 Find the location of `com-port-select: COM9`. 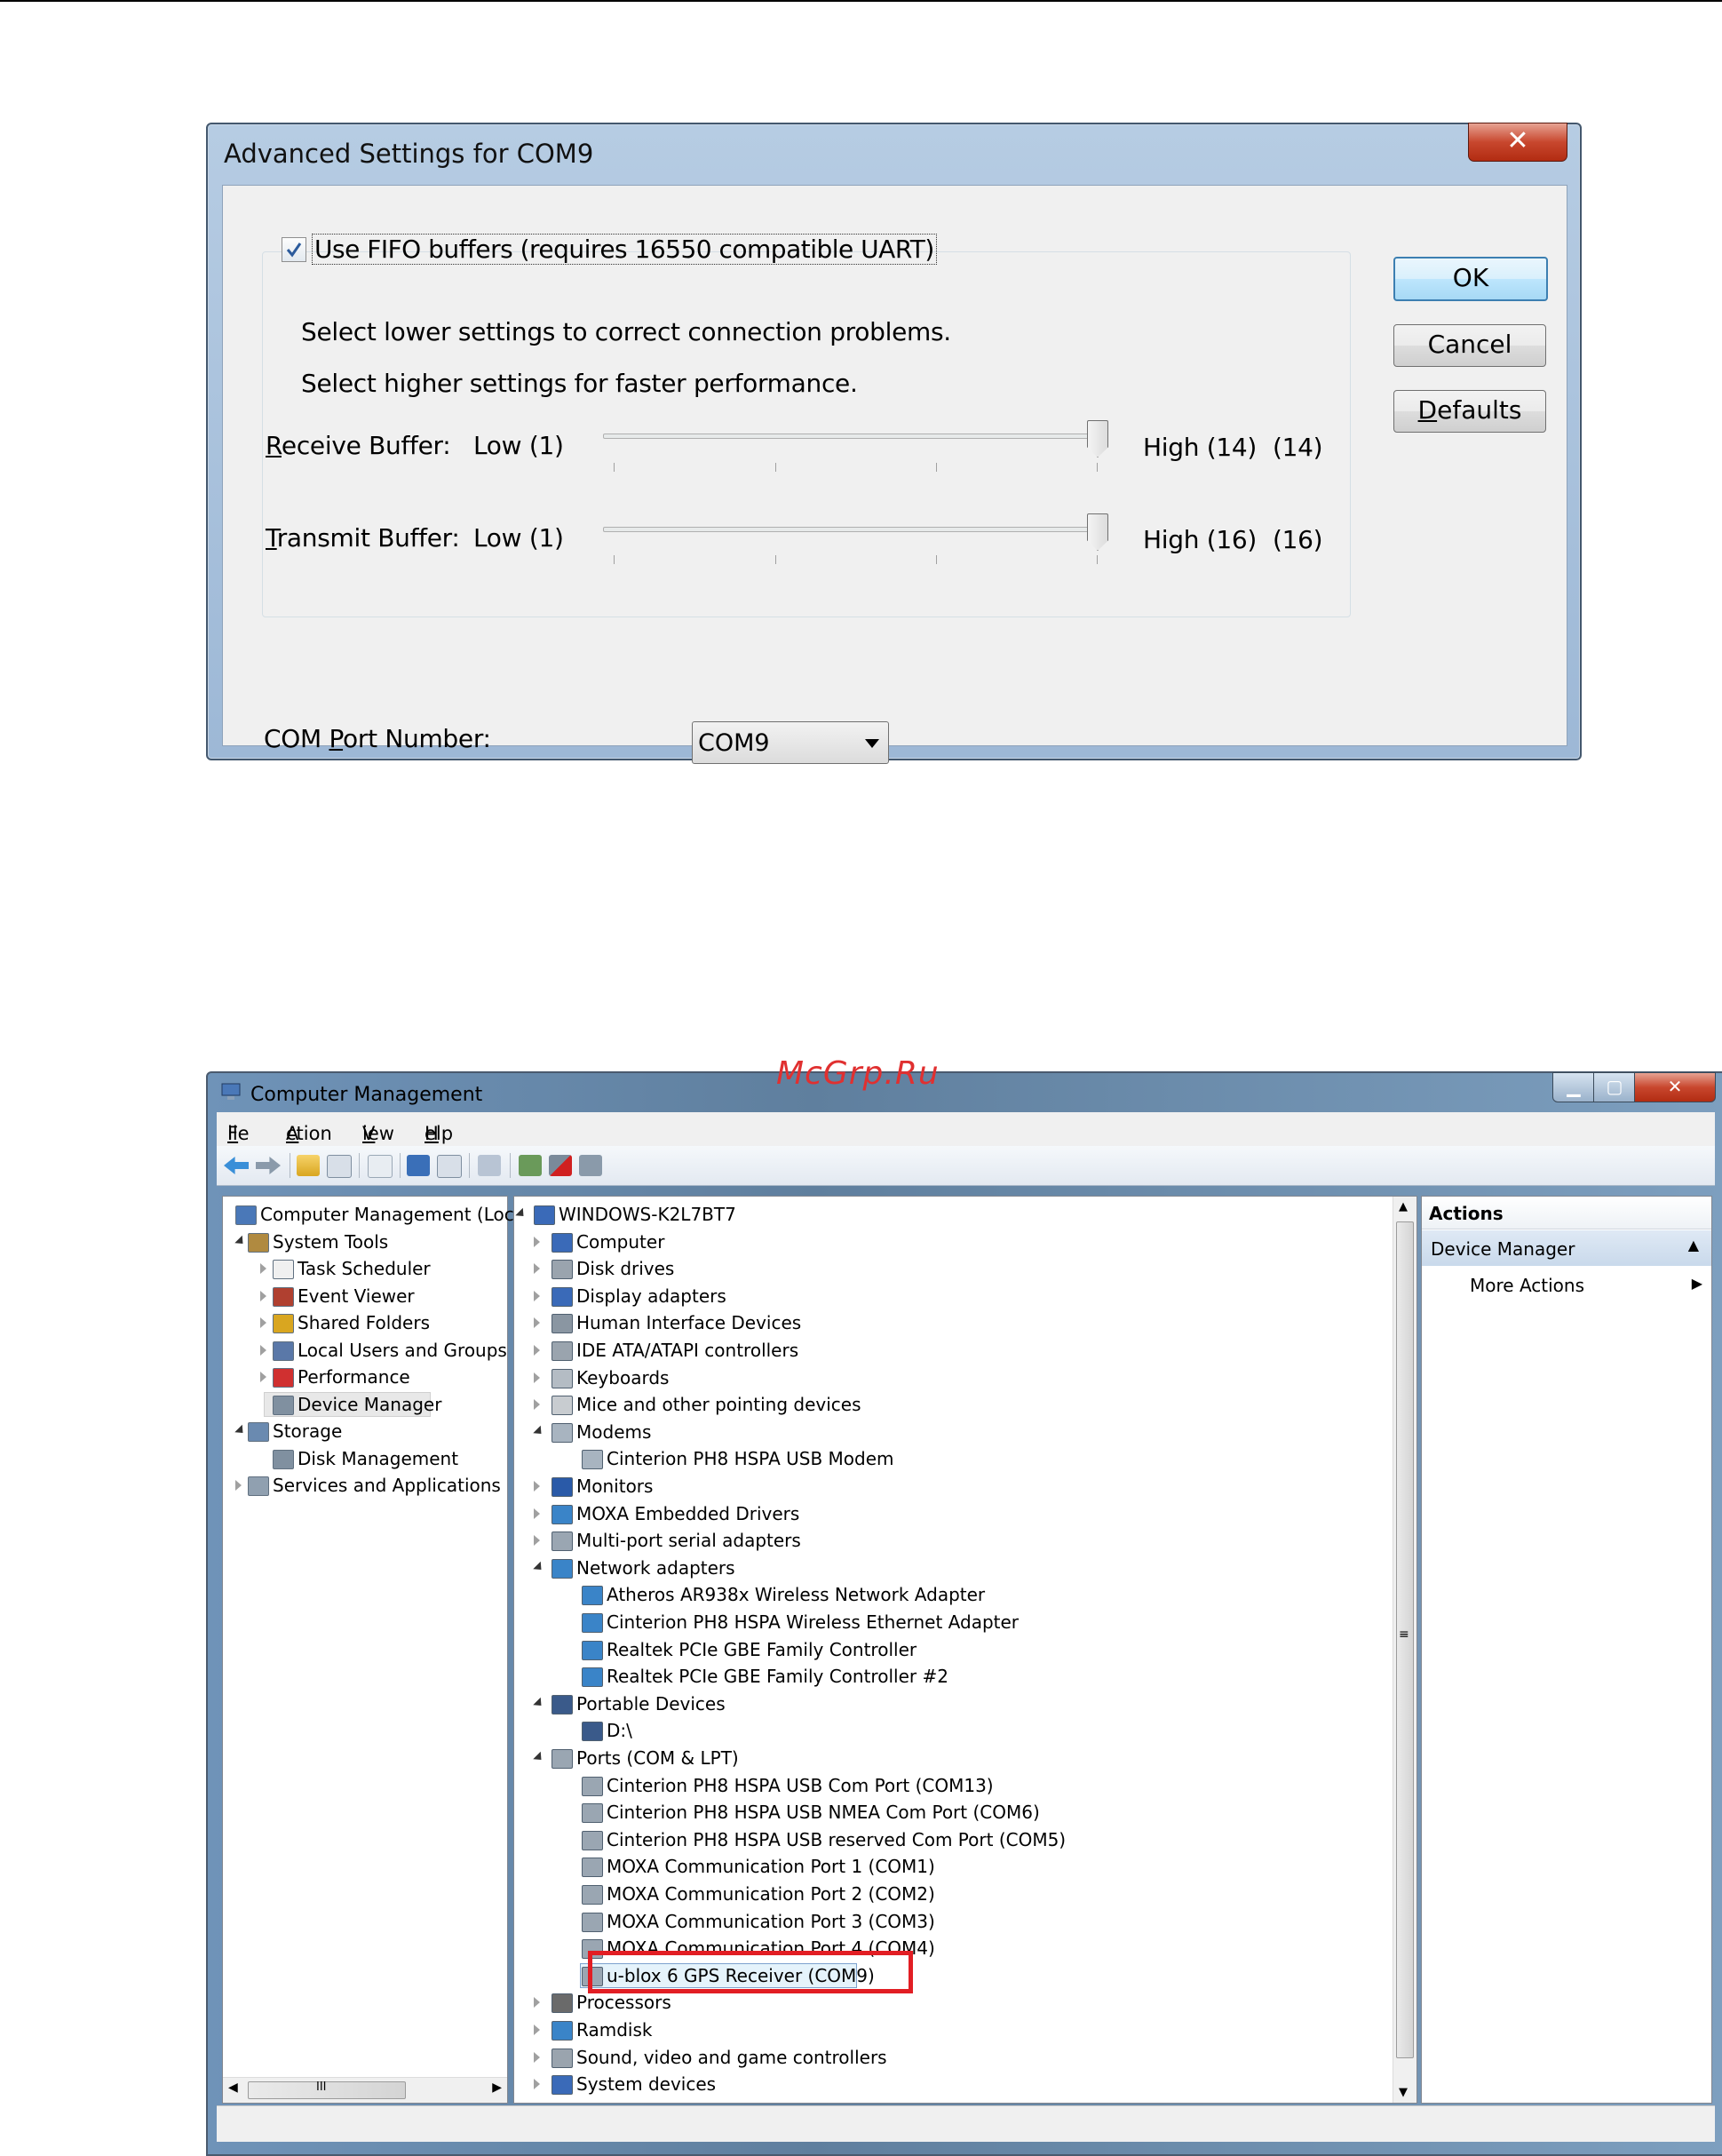

com-port-select: COM9 is located at coordinates (790, 742).